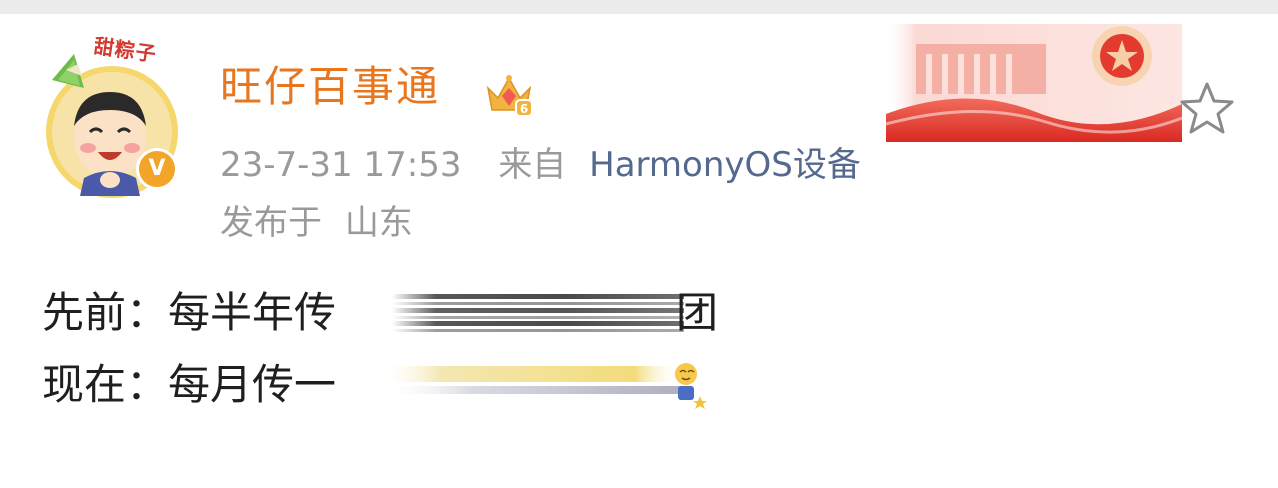 Image resolution: width=1278 pixels, height=488 pixels. What do you see at coordinates (524, 109) in the screenshot?
I see `vip-level: 6` at bounding box center [524, 109].